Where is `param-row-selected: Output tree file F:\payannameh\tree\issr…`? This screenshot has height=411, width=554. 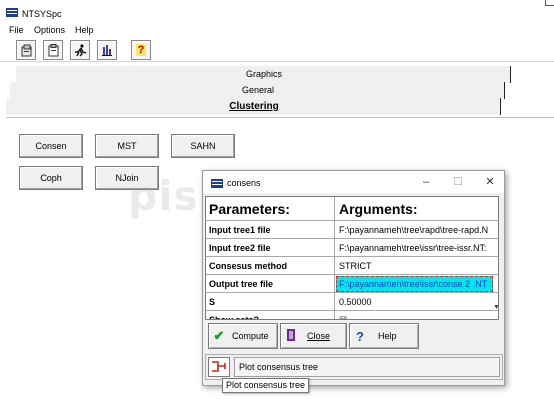
param-row-selected: Output tree file F:\payannameh\tree\issr… is located at coordinates (352, 284).